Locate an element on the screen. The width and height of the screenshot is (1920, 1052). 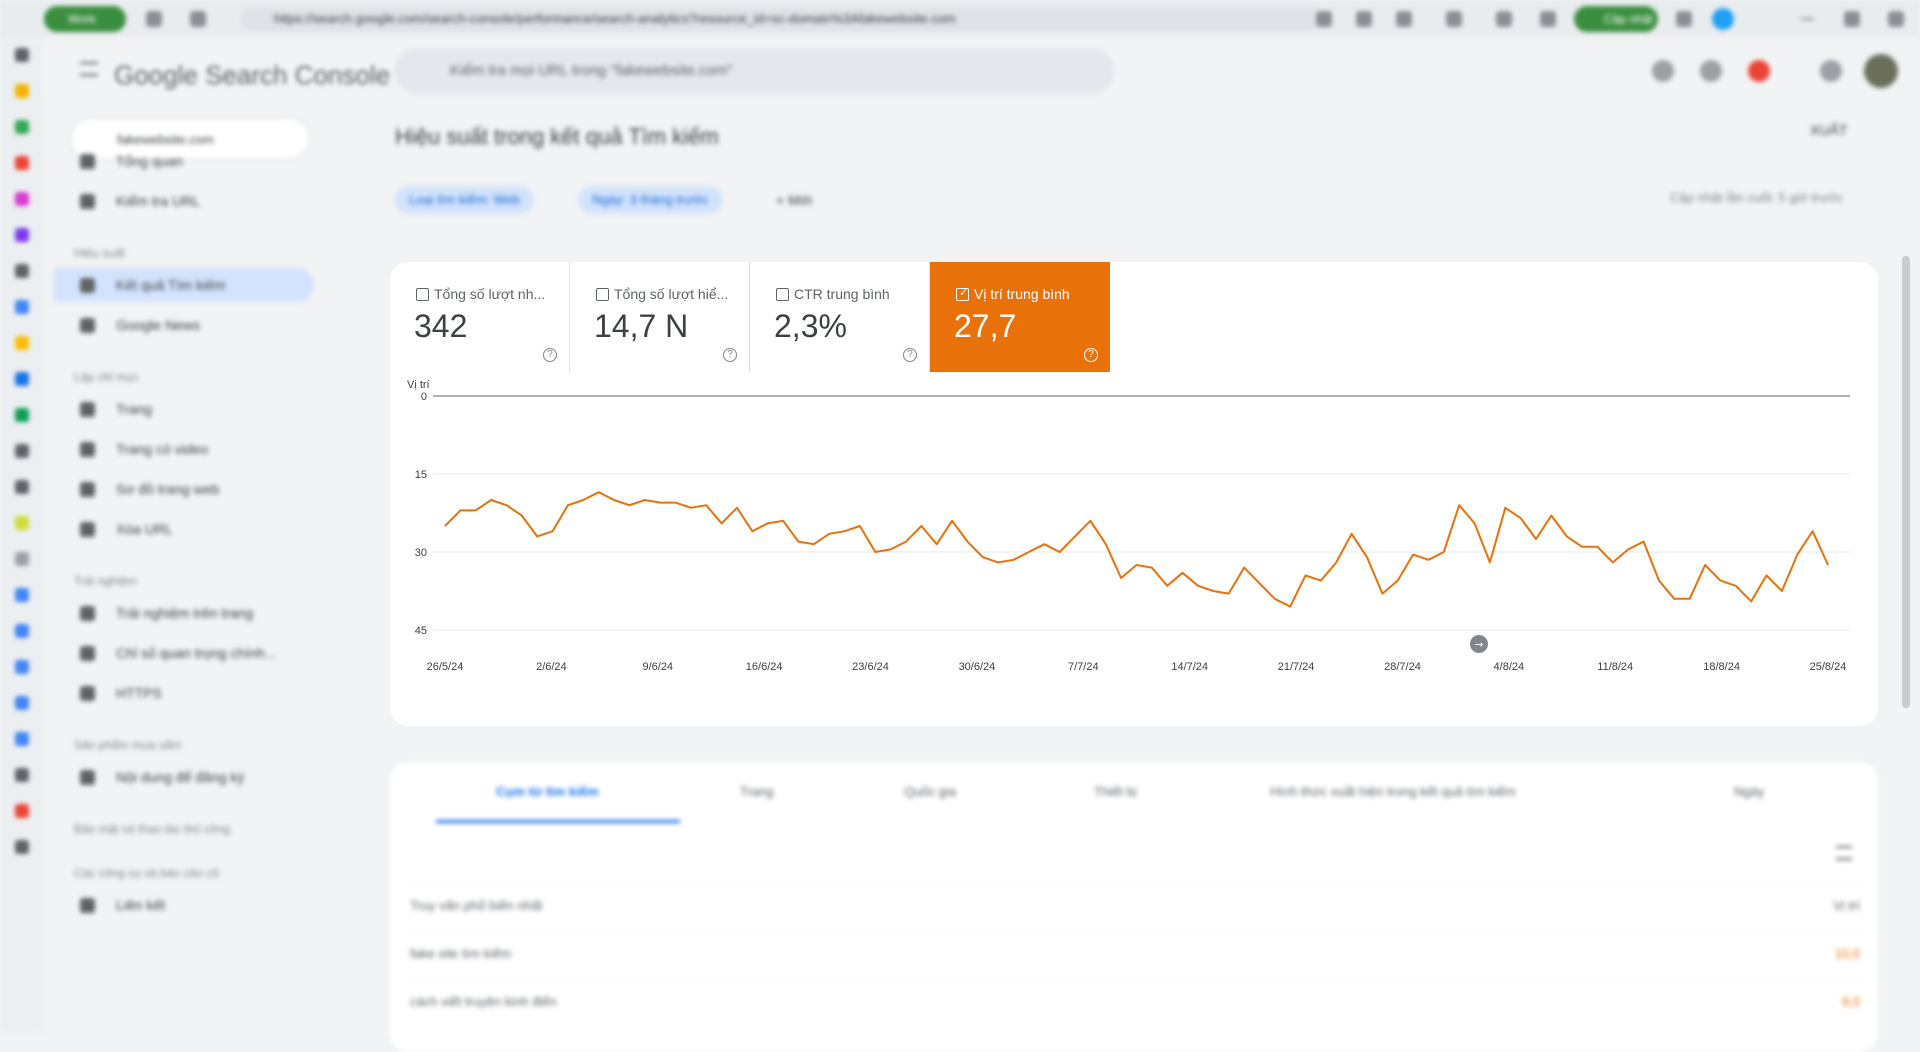
nav-section-header: Lập chỉ mục is located at coordinates (106, 377).